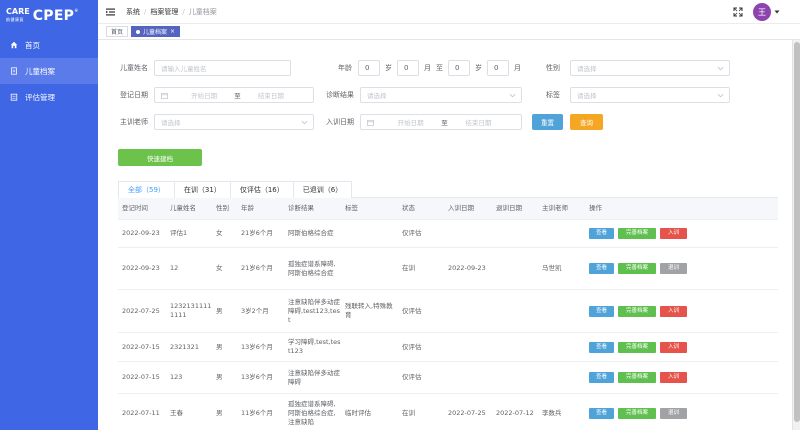 The image size is (800, 430). Describe the element at coordinates (408, 68) in the screenshot. I see `age-from-months-input: 0` at that location.